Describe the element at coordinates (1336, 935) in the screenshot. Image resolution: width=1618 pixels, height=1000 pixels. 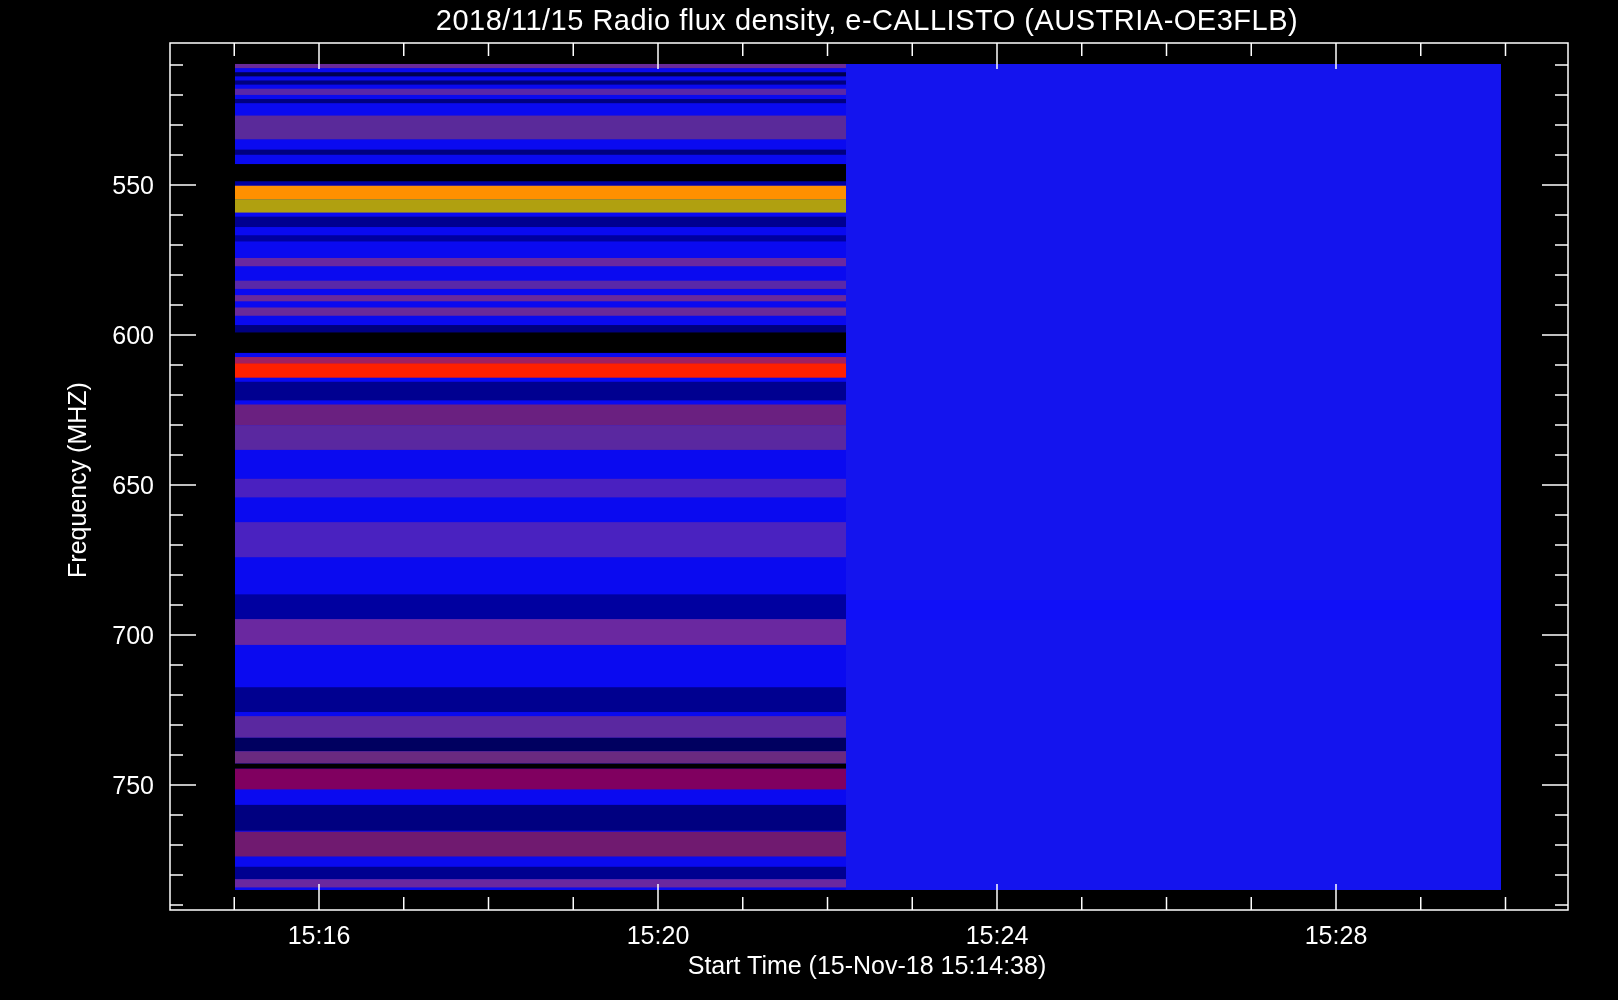
I see `x-tick-label: 15:28` at that location.